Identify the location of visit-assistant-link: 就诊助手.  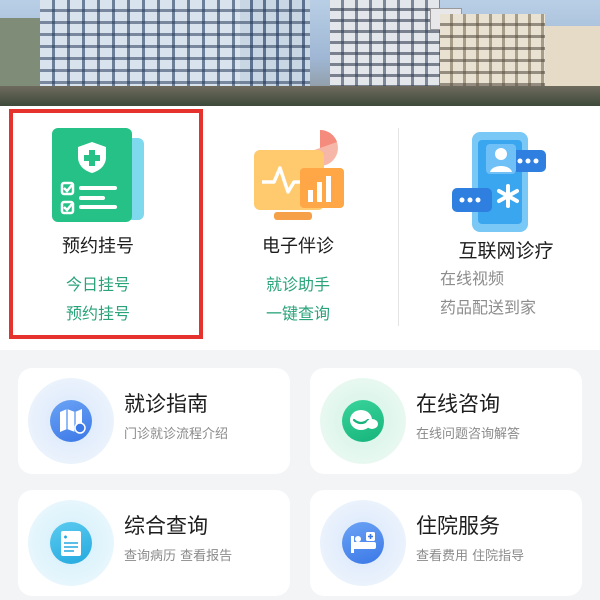
(298, 284).